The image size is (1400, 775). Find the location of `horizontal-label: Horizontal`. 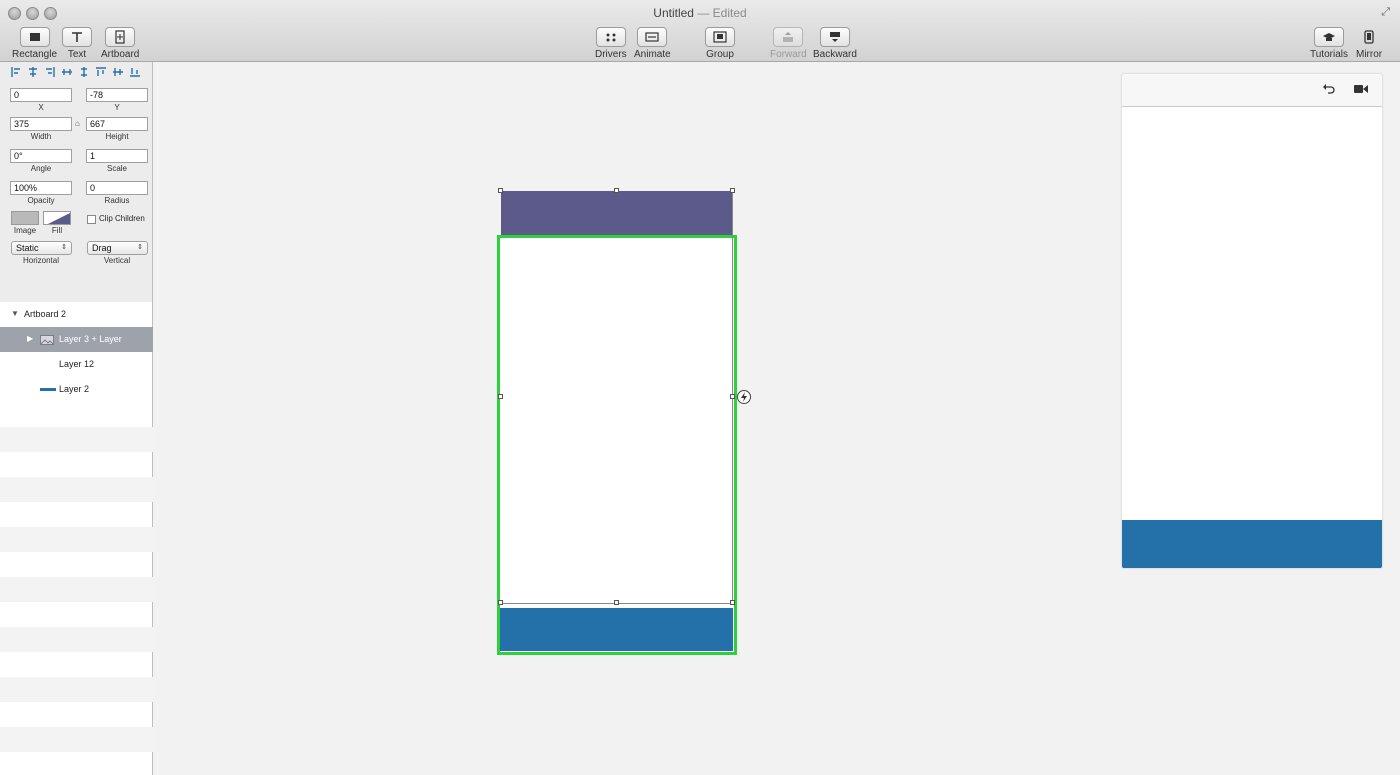

horizontal-label: Horizontal is located at coordinates (40, 260).